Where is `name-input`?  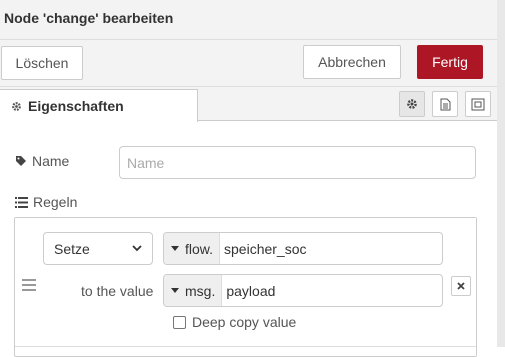 name-input is located at coordinates (297, 162).